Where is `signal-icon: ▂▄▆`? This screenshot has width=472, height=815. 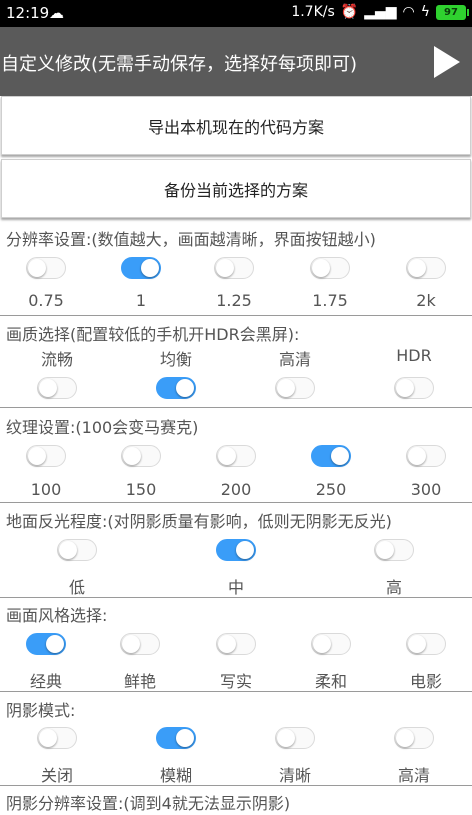
signal-icon: ▂▄▆ is located at coordinates (380, 12).